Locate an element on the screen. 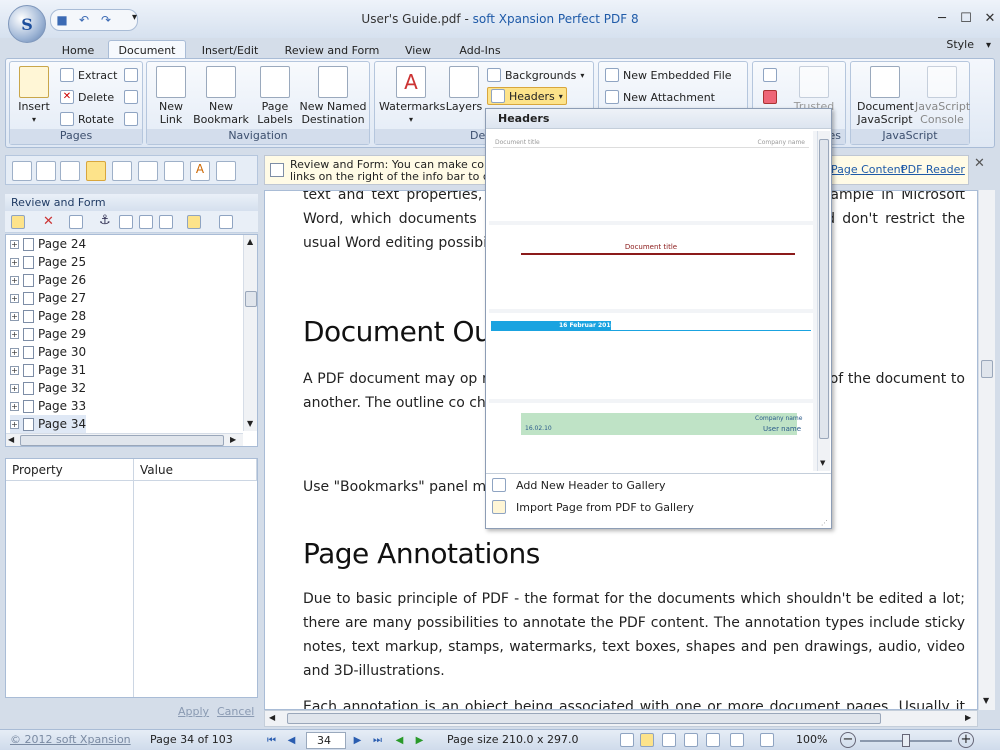 This screenshot has height=750, width=1000. highlight-icon is located at coordinates (194, 222).